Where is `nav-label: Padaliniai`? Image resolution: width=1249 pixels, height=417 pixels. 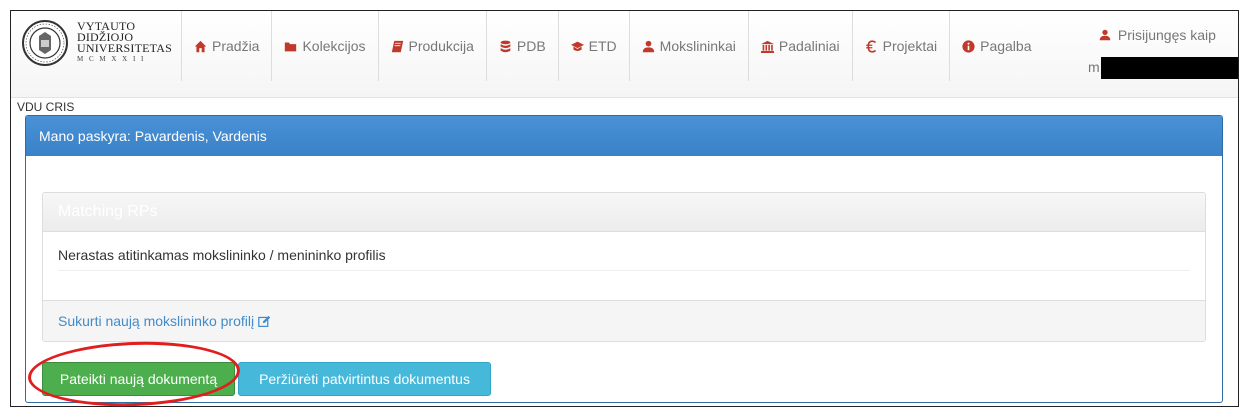 nav-label: Padaliniai is located at coordinates (809, 46).